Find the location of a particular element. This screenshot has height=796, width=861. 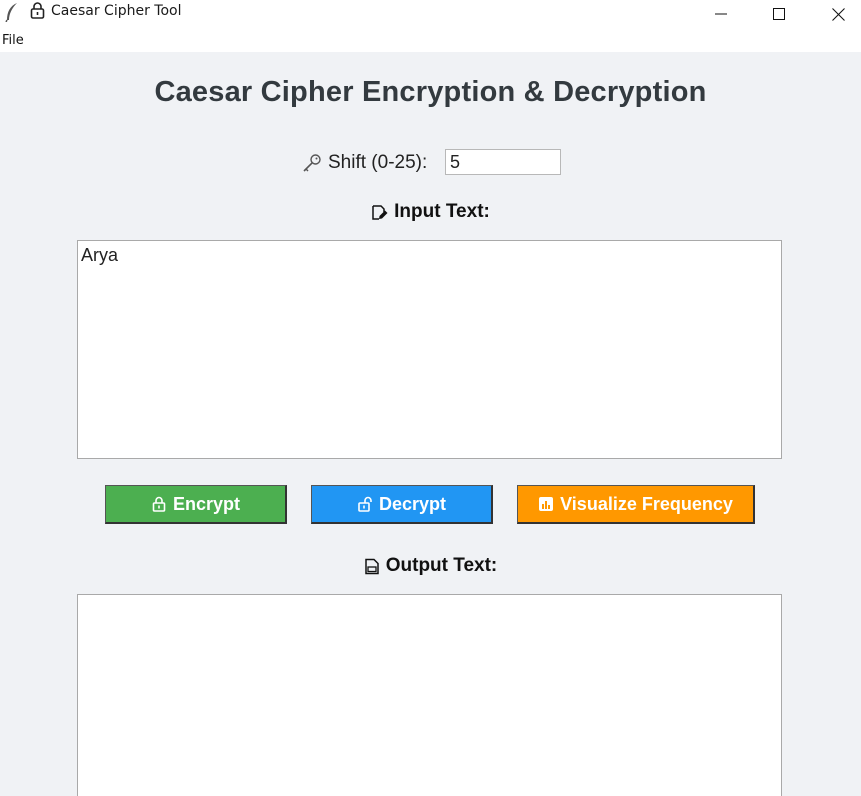

menu-file: File is located at coordinates (13, 40).